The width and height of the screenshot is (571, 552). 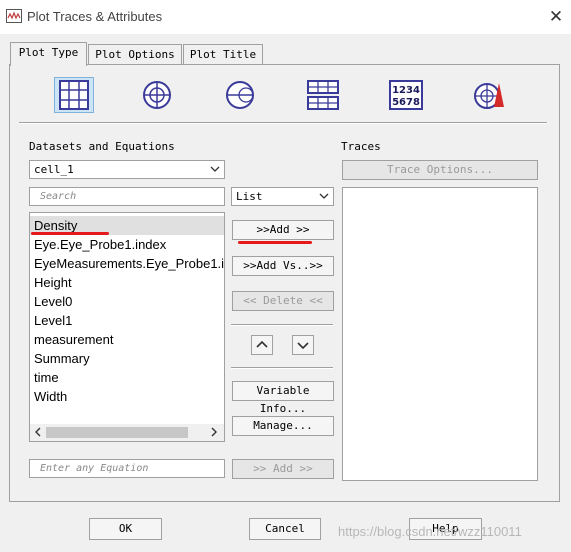 I want to click on move-up-button, so click(x=262, y=345).